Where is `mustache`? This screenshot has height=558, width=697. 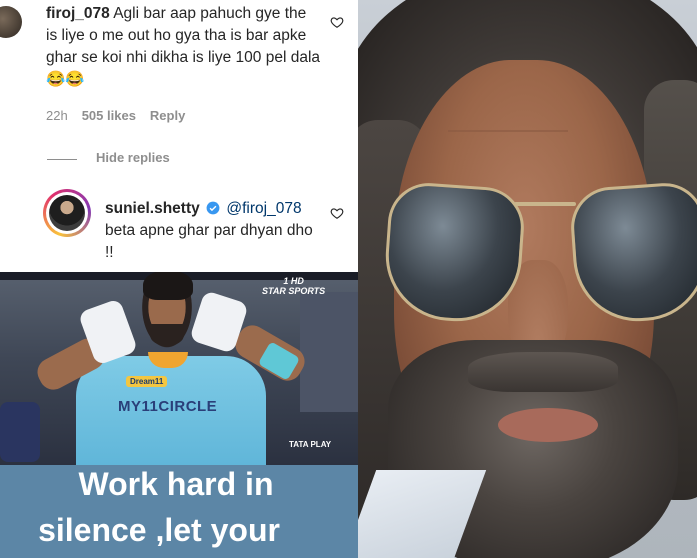
mustache is located at coordinates (543, 372).